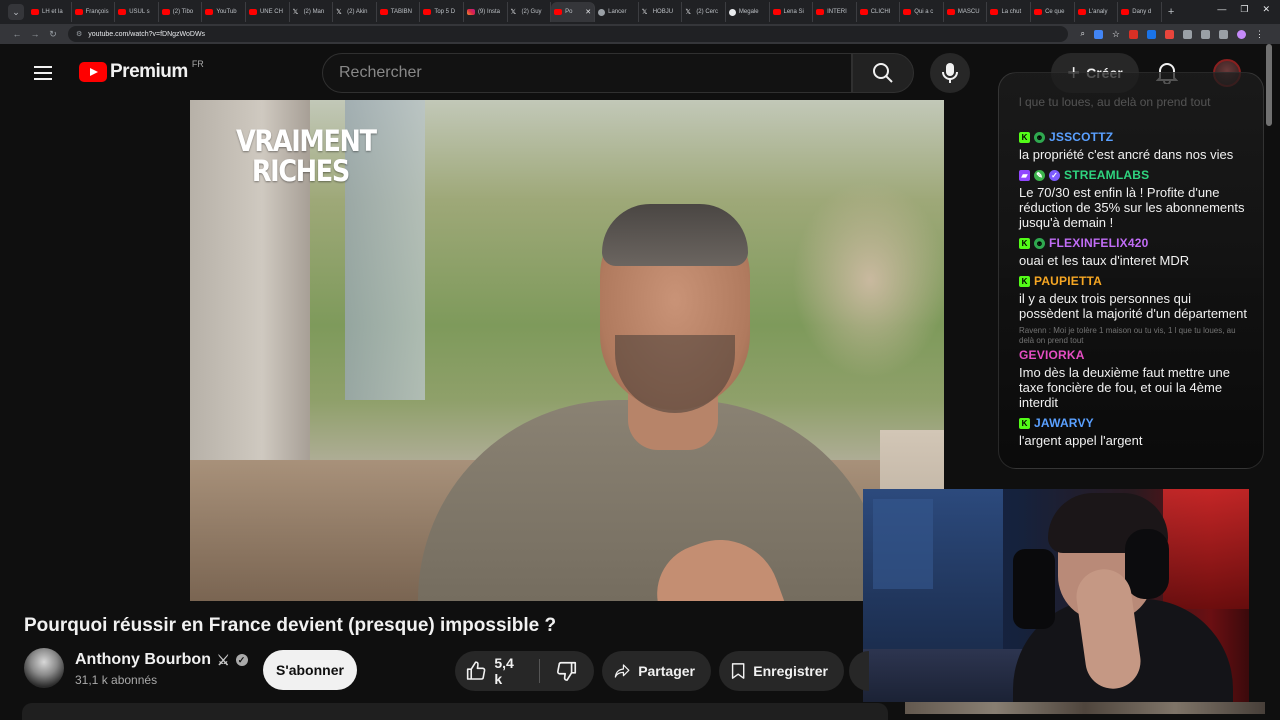 The width and height of the screenshot is (1280, 720). I want to click on browser-tab: Dany d, so click(1140, 12).